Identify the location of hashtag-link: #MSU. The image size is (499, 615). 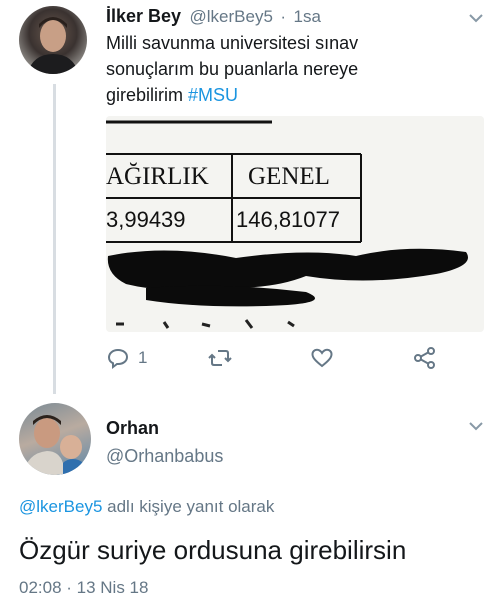
(213, 95).